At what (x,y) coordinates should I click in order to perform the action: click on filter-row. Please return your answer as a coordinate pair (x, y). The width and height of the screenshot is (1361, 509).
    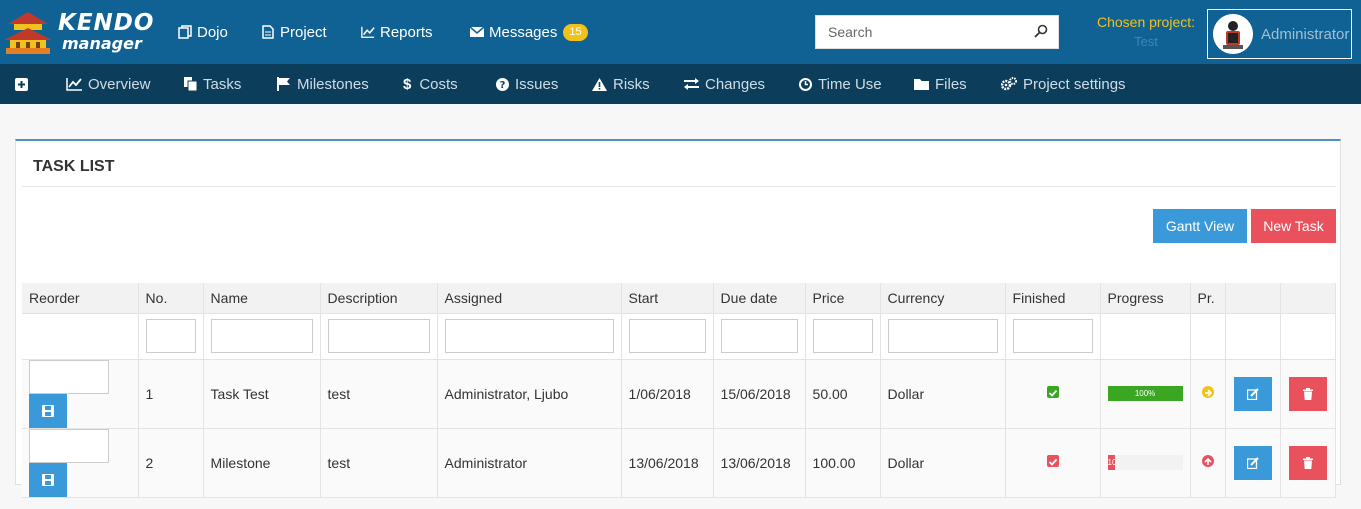
    Looking at the image, I should click on (679, 335).